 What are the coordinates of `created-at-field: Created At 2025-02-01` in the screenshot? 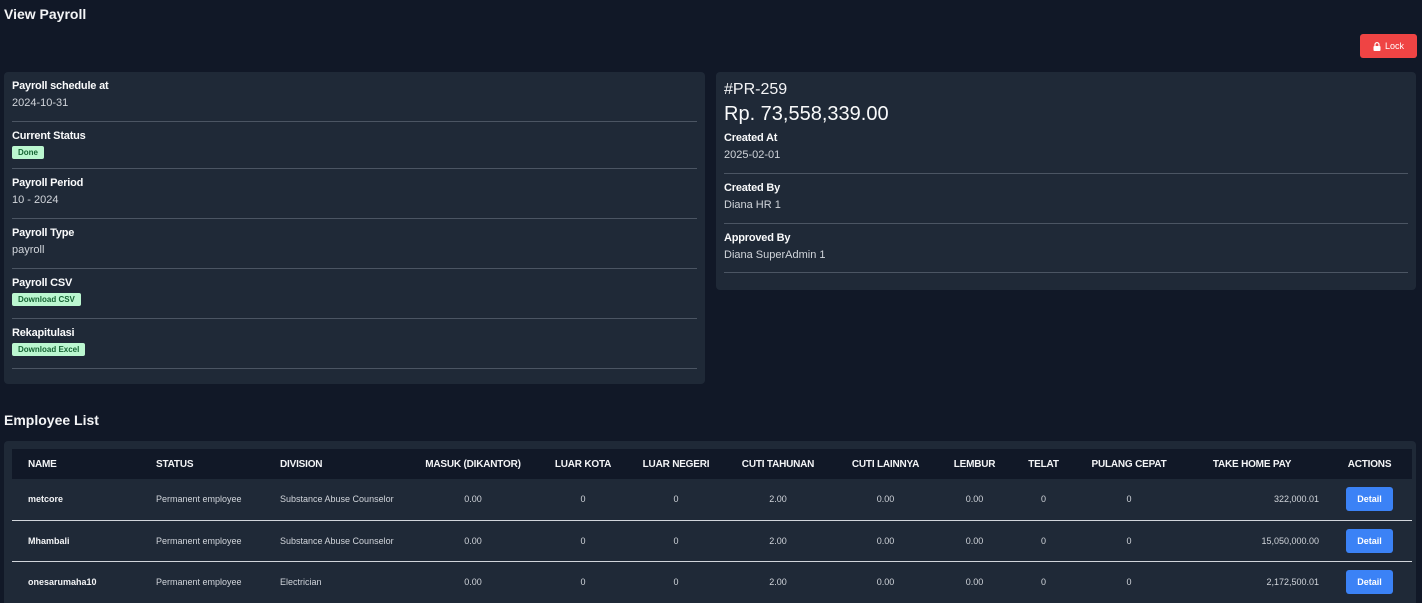 It's located at (1066, 153).